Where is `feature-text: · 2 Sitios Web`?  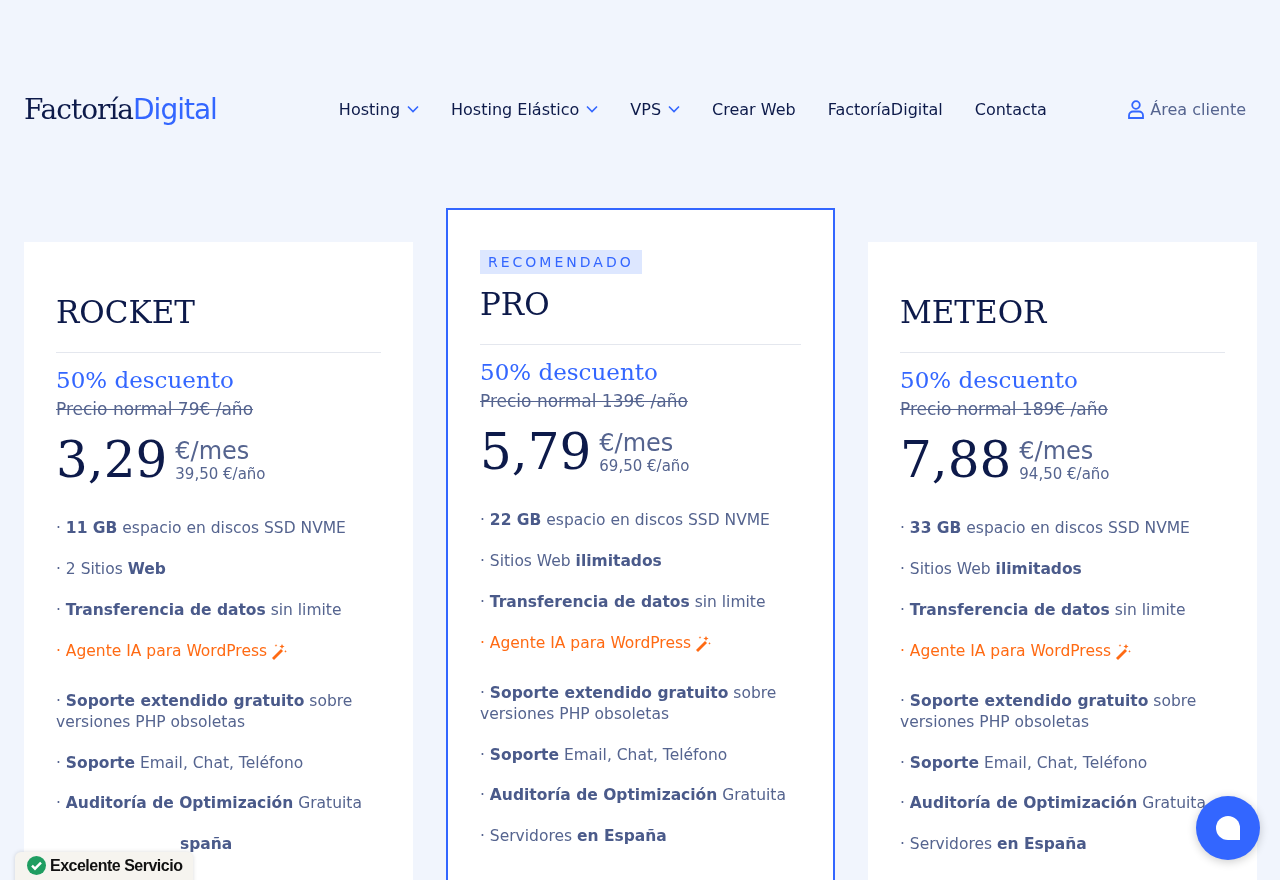 feature-text: · 2 Sitios Web is located at coordinates (111, 568).